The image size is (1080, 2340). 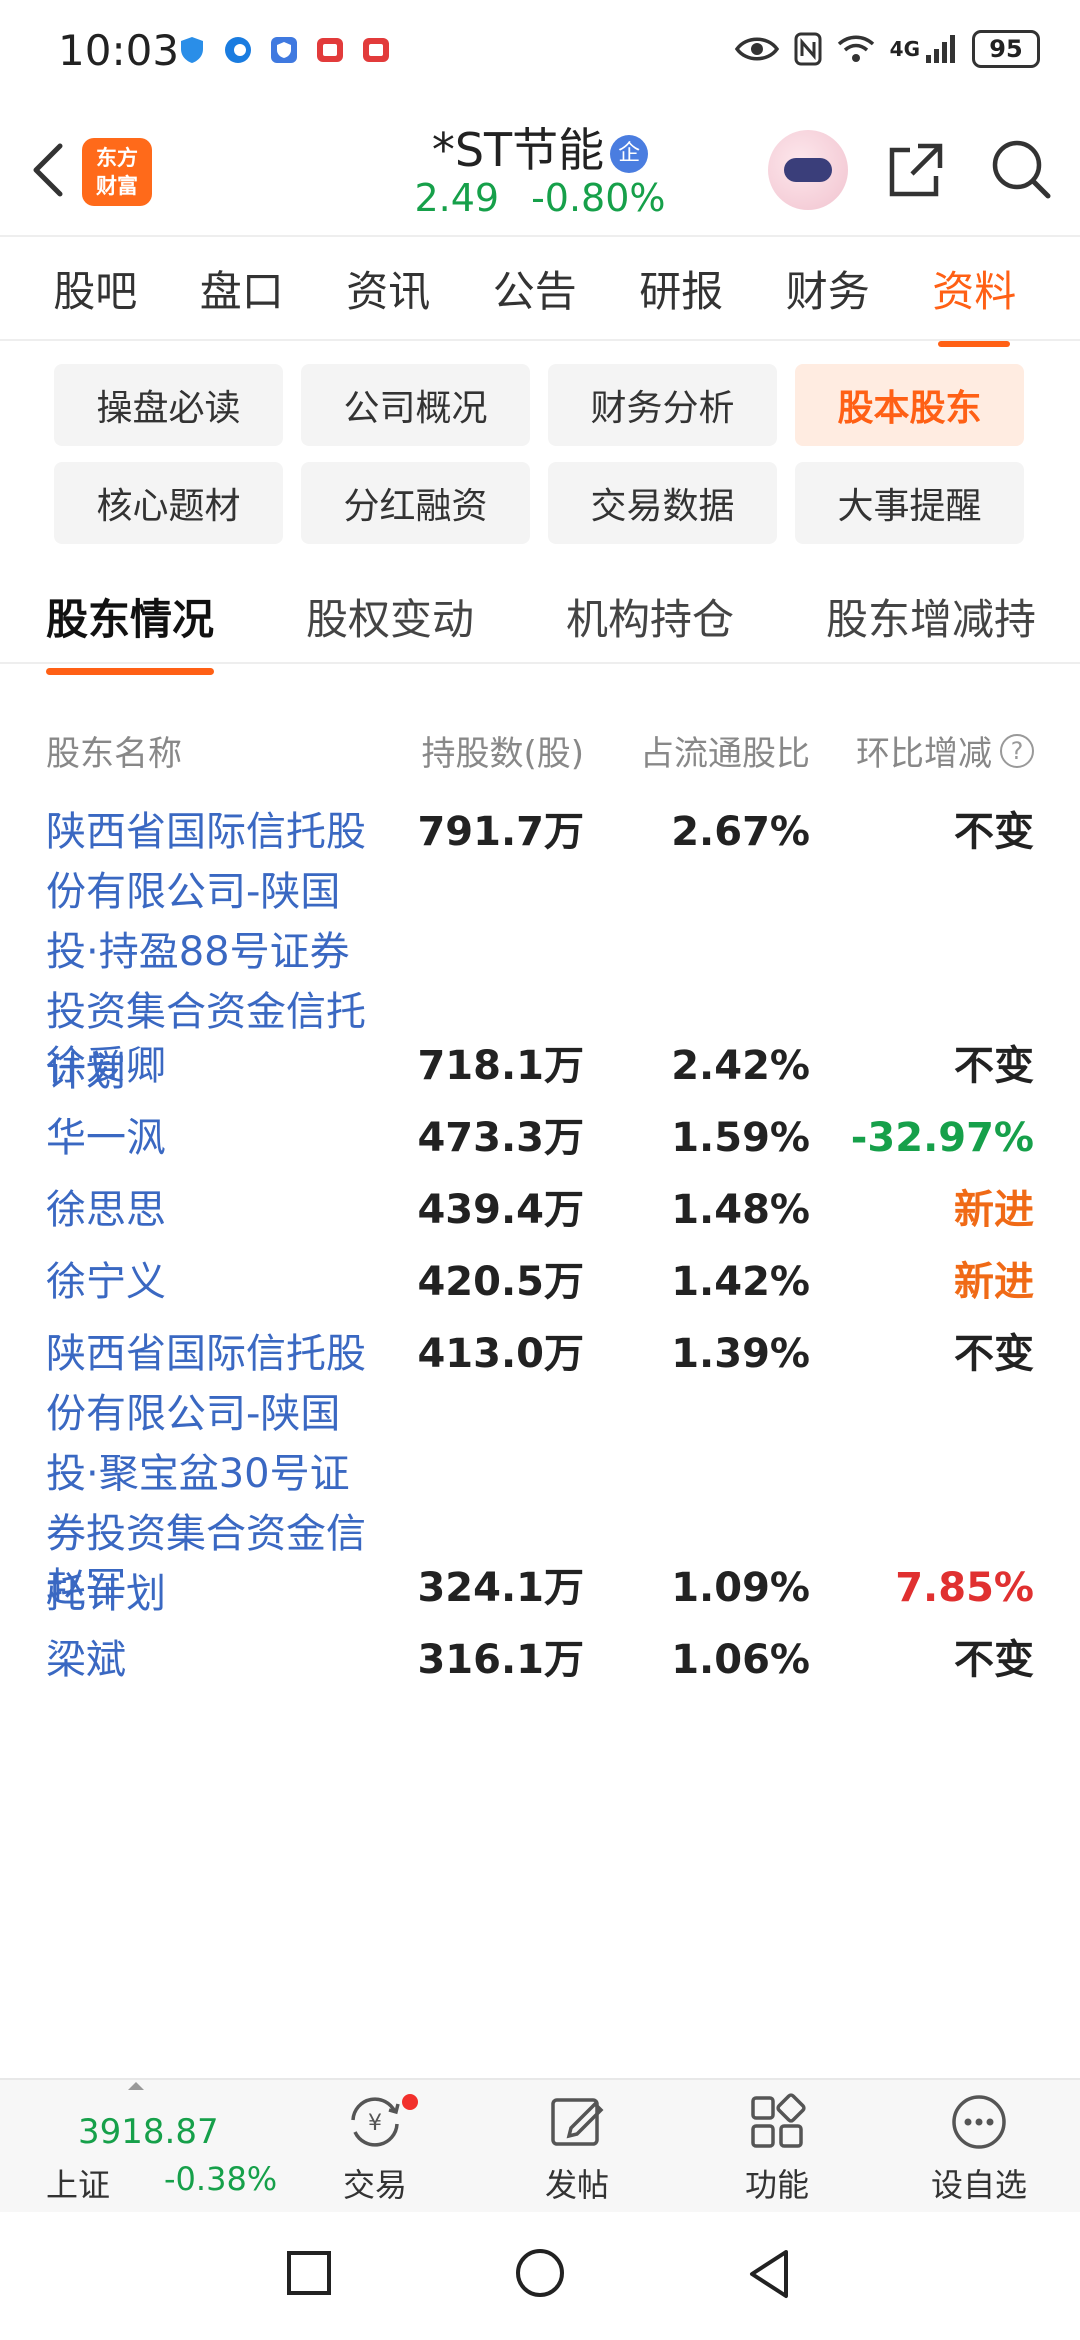 I want to click on float-ratio-value: 1.39%, so click(x=740, y=1354).